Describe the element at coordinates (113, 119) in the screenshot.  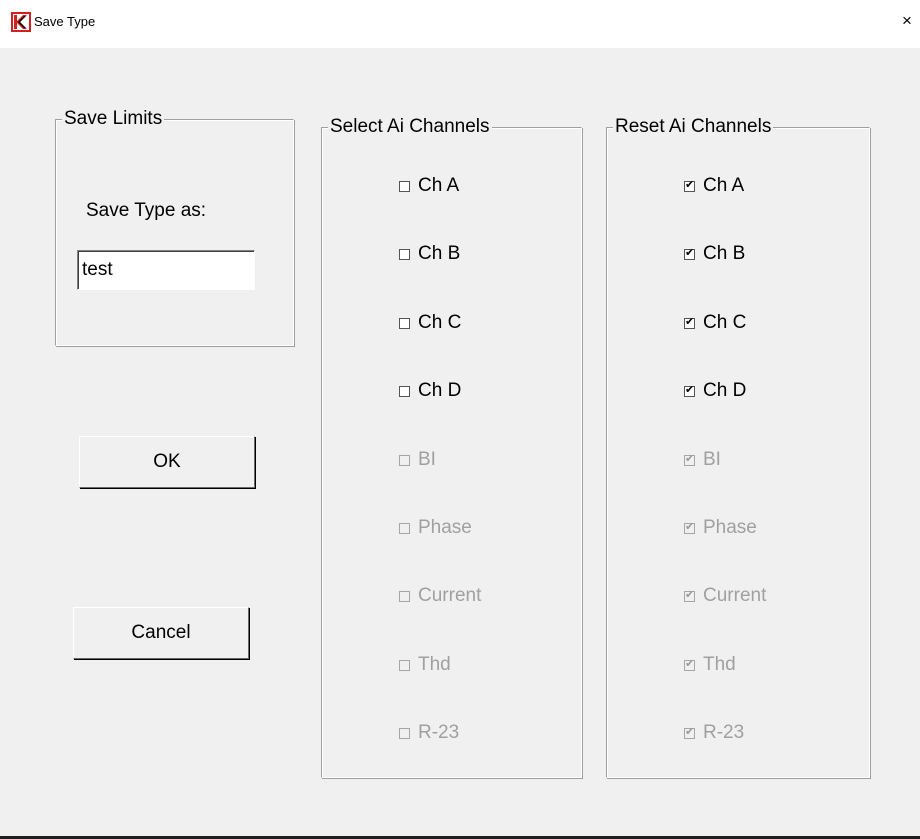
I see `save-limits-legend: Save Limits` at that location.